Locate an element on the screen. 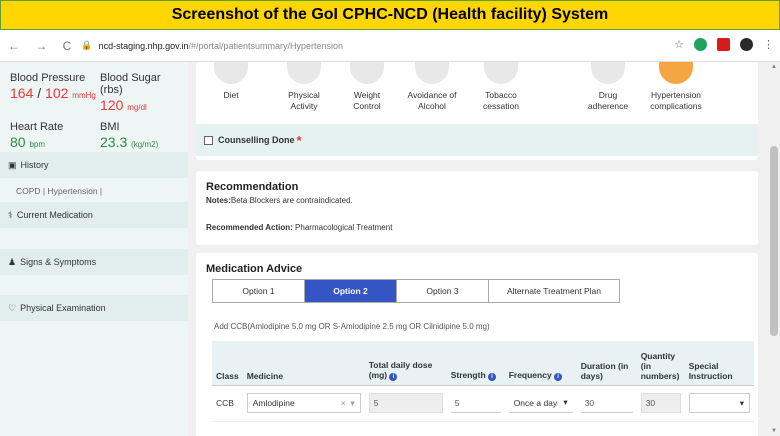 The image size is (780, 436). scroll-up-icon: ▲ is located at coordinates (774, 67).